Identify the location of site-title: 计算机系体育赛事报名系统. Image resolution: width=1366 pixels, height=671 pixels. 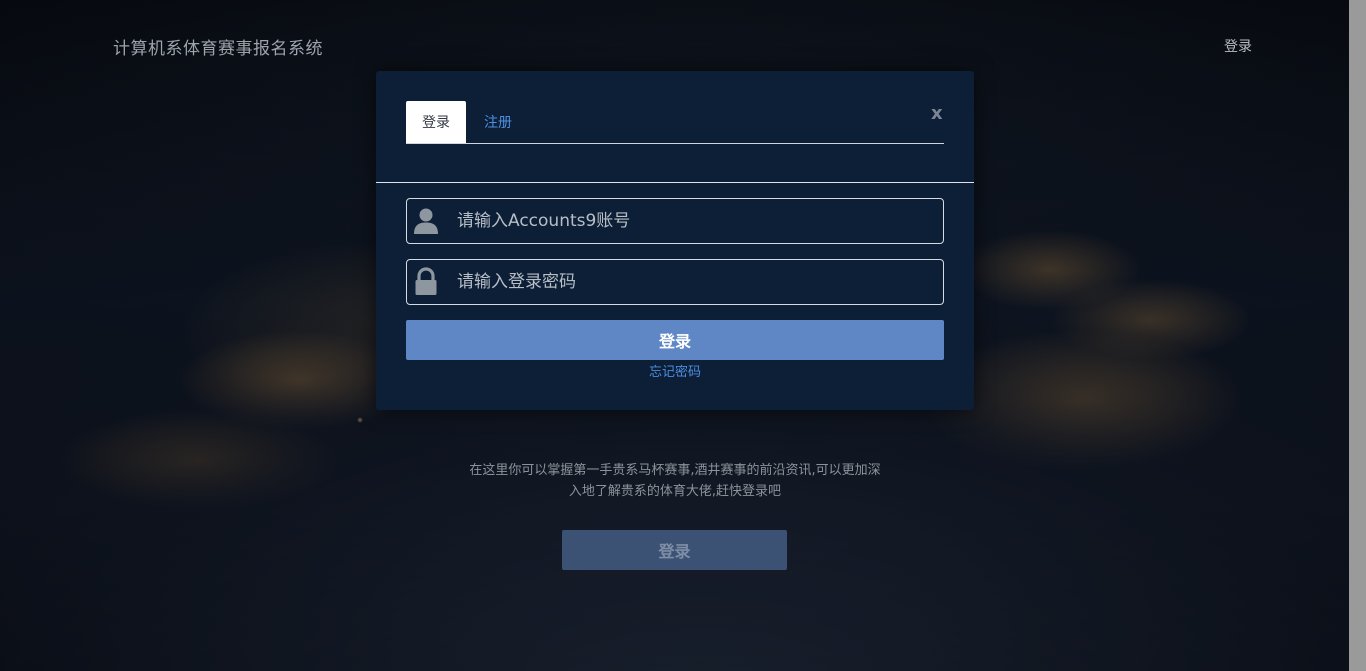
(218, 49).